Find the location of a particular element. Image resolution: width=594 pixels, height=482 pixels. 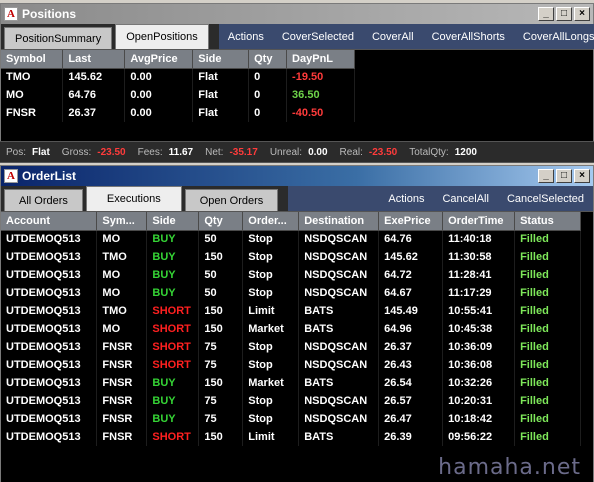

cover-all-longs-button: CoverAllLongs is located at coordinates (554, 37).